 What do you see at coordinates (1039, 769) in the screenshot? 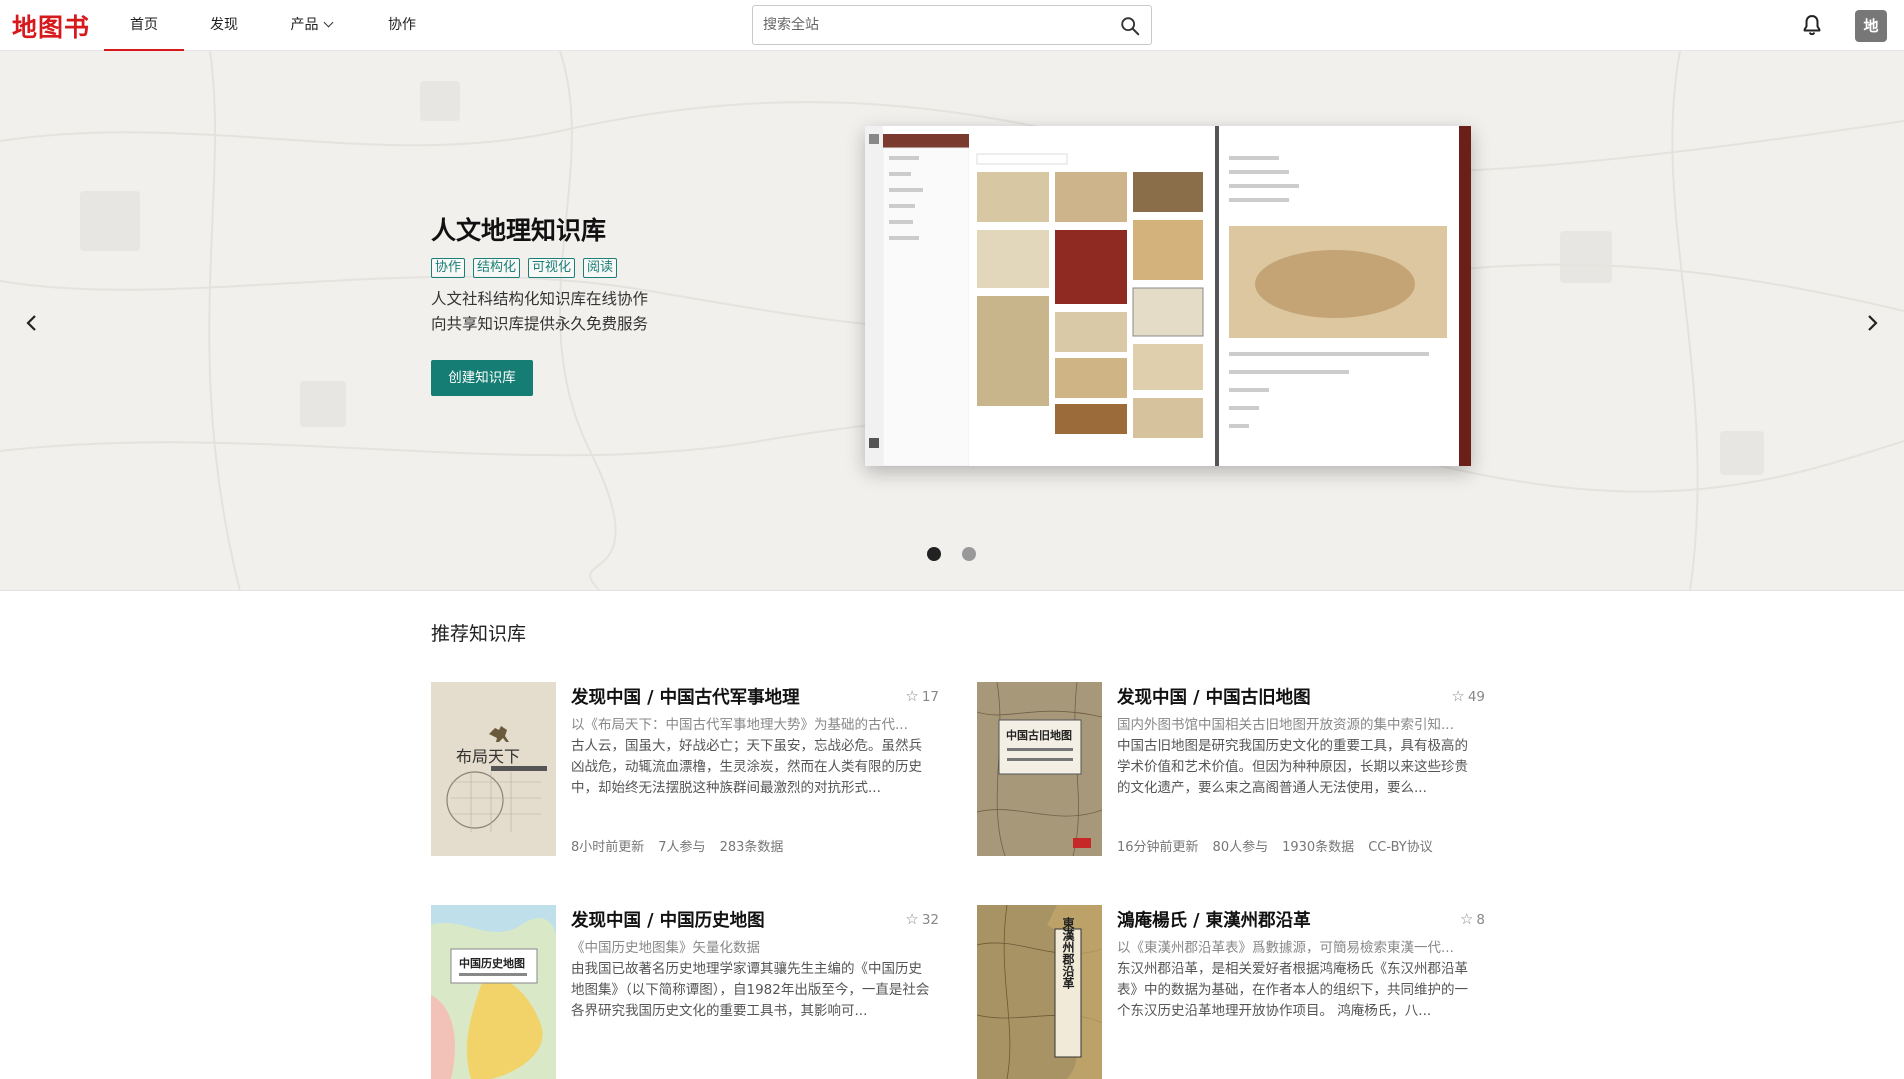
I see `book-cover-image: 中国古旧地图` at bounding box center [1039, 769].